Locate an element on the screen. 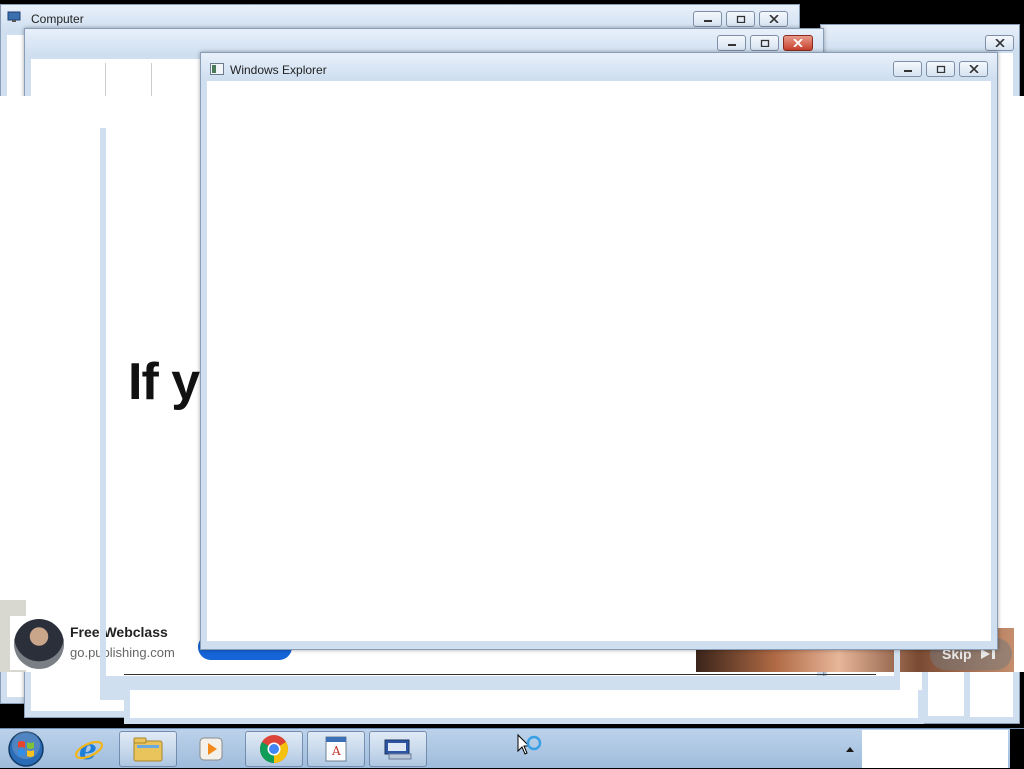  taskbar-wordpad: A is located at coordinates (336, 749).